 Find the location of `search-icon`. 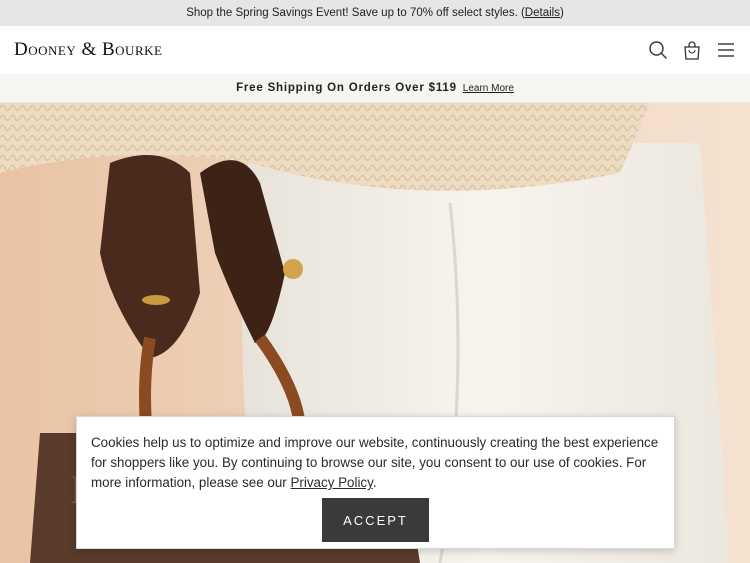

search-icon is located at coordinates (658, 50).